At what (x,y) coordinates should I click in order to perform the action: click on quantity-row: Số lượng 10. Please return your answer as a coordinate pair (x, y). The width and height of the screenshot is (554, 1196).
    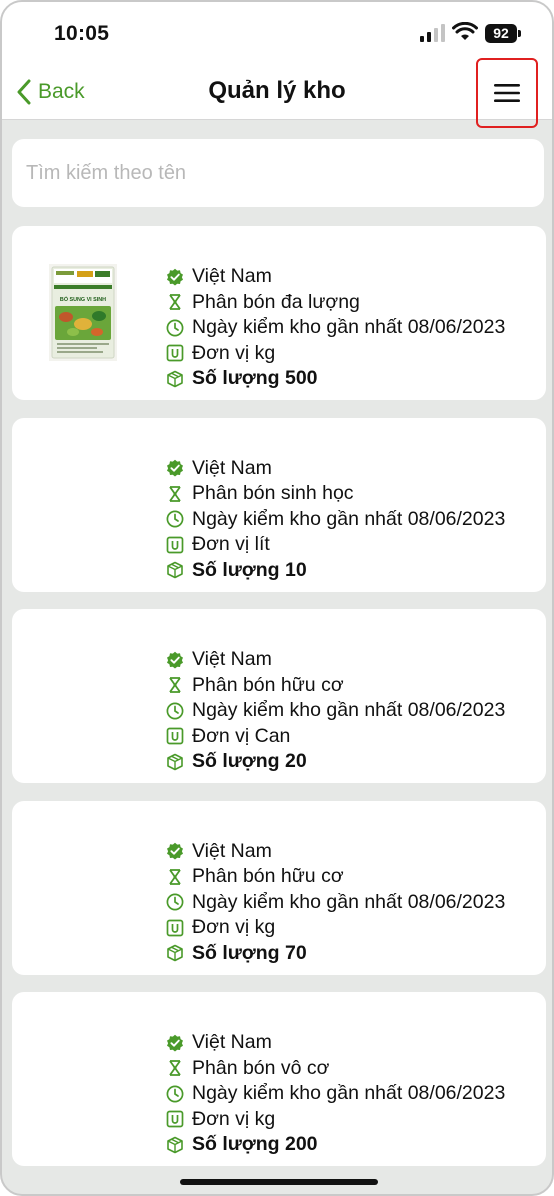
    Looking at the image, I should click on (335, 571).